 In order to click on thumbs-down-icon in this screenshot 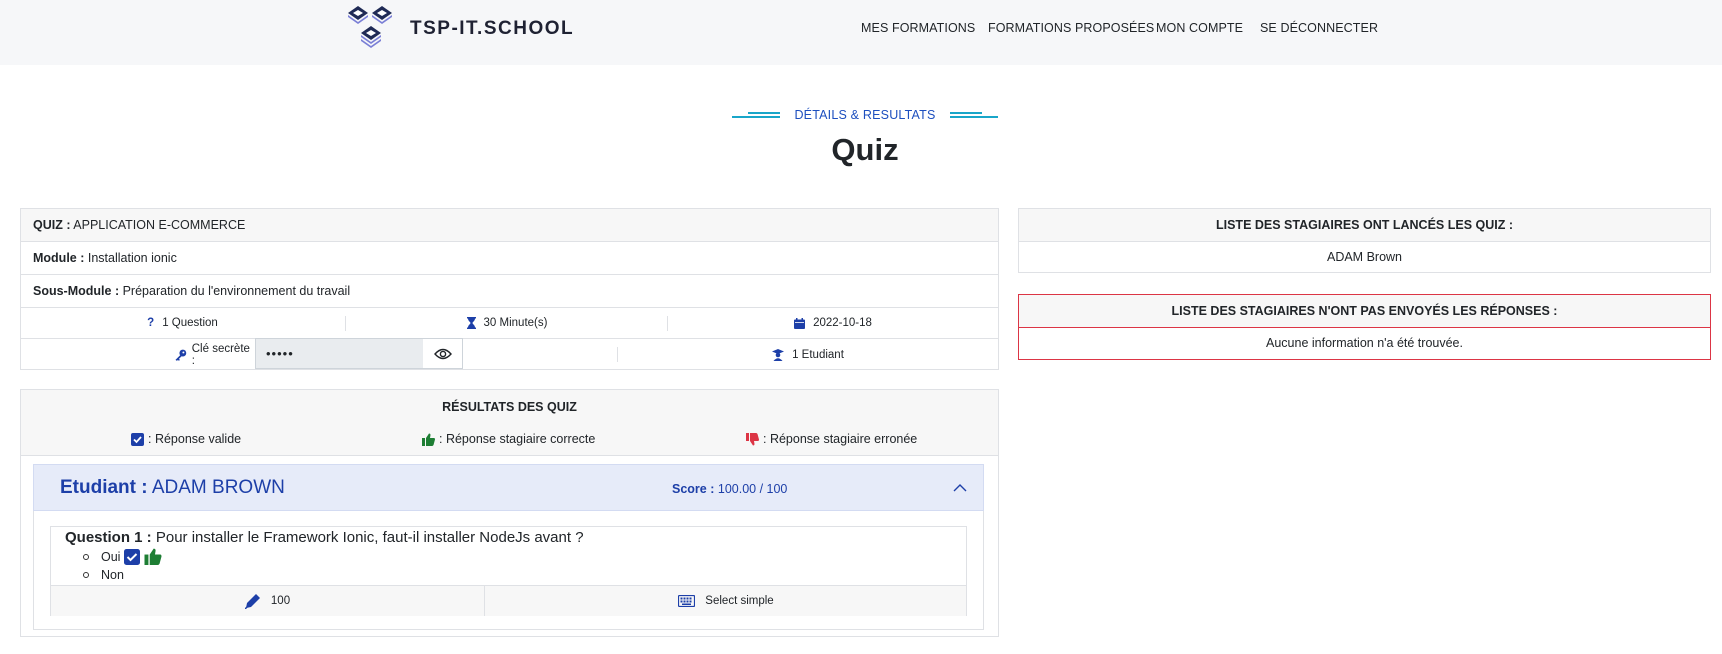, I will do `click(752, 438)`.